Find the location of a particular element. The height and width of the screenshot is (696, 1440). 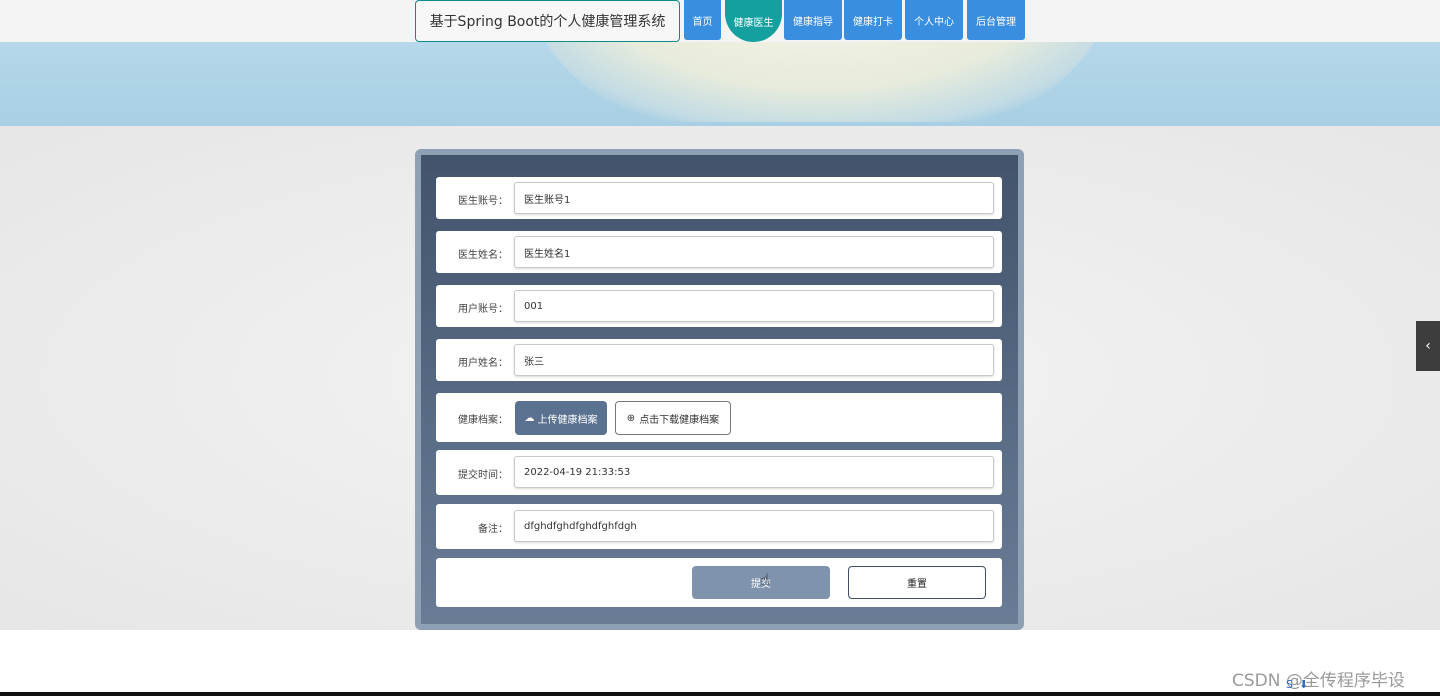

user-name-input: 张三 is located at coordinates (754, 360).